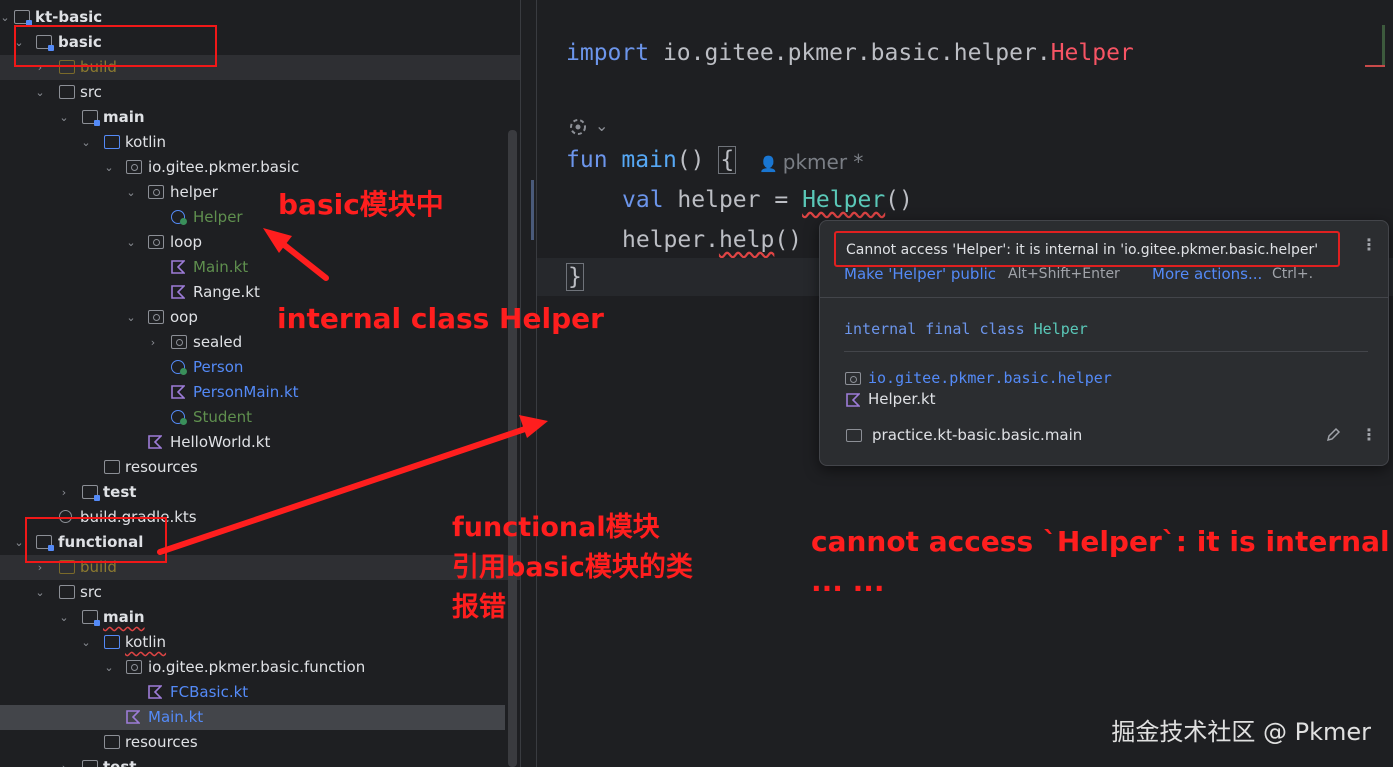 This screenshot has height=767, width=1393. Describe the element at coordinates (361, 204) in the screenshot. I see `annotation-basic-module: basic模块中` at that location.